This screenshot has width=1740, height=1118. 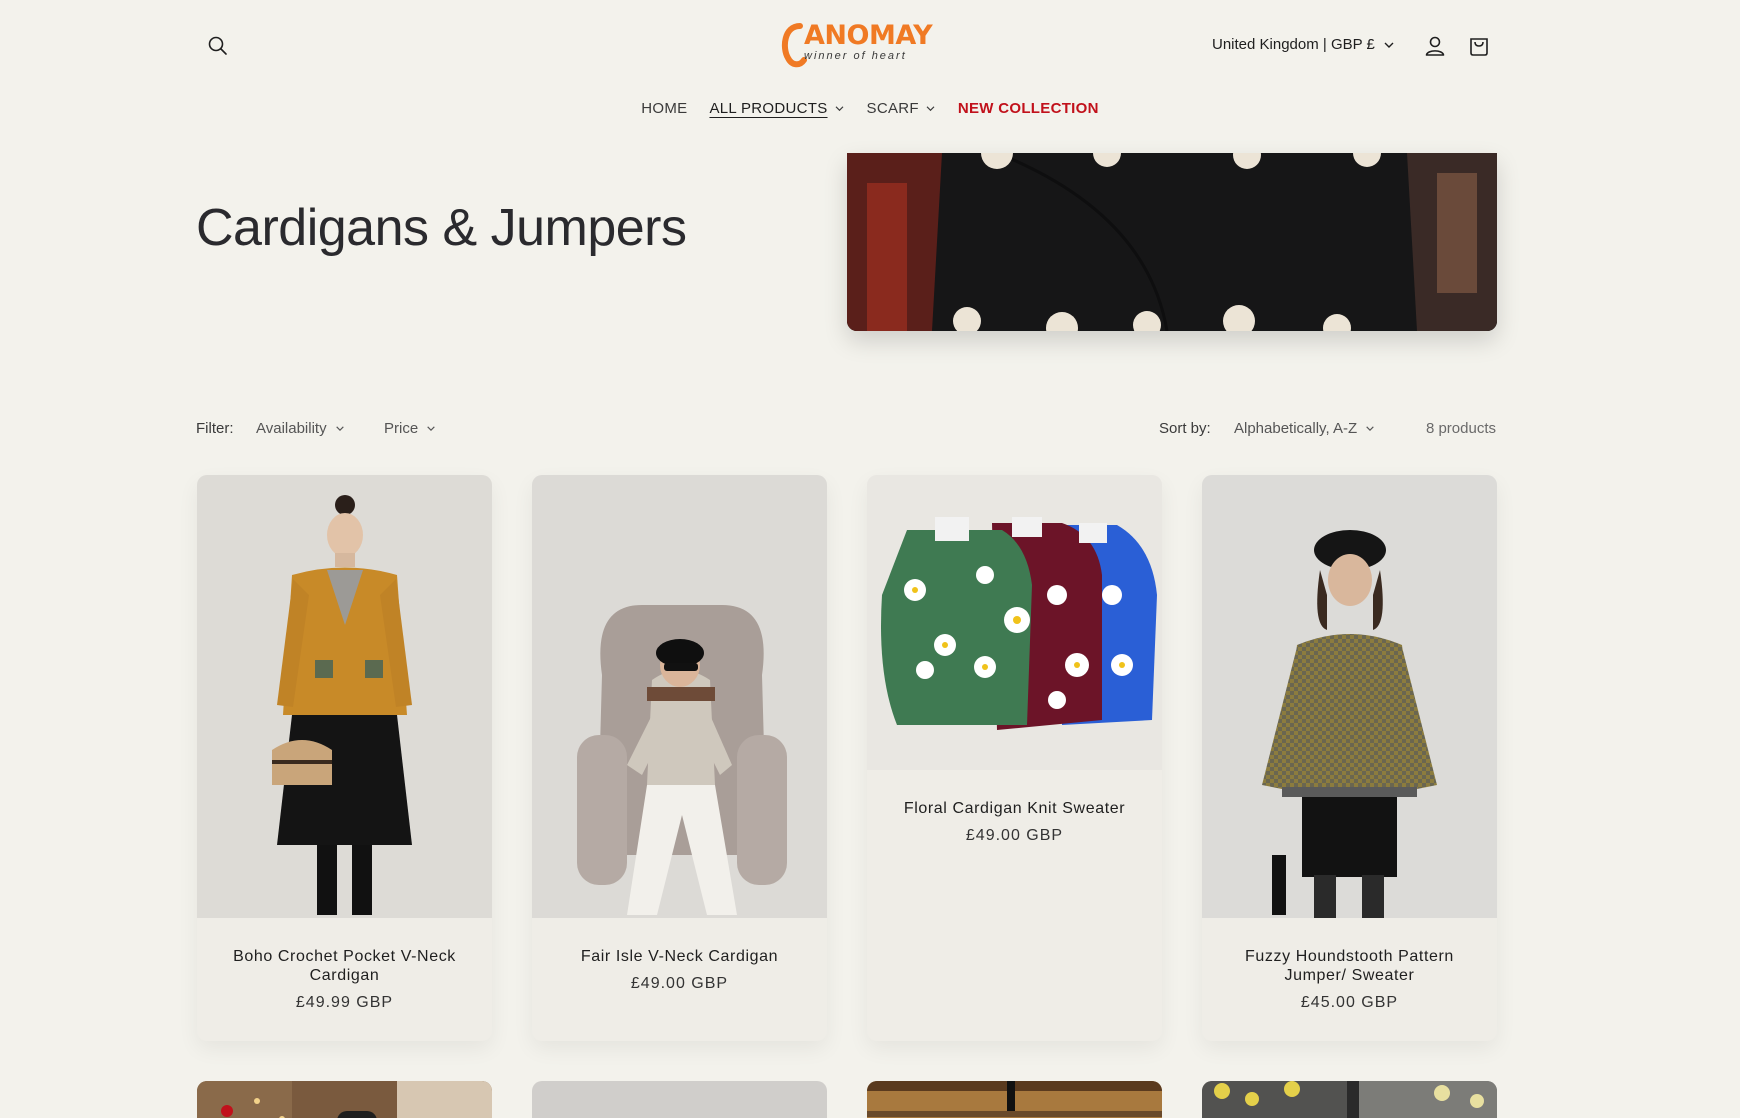 I want to click on sort-select: Alphabetically, A-Z, so click(x=1304, y=428).